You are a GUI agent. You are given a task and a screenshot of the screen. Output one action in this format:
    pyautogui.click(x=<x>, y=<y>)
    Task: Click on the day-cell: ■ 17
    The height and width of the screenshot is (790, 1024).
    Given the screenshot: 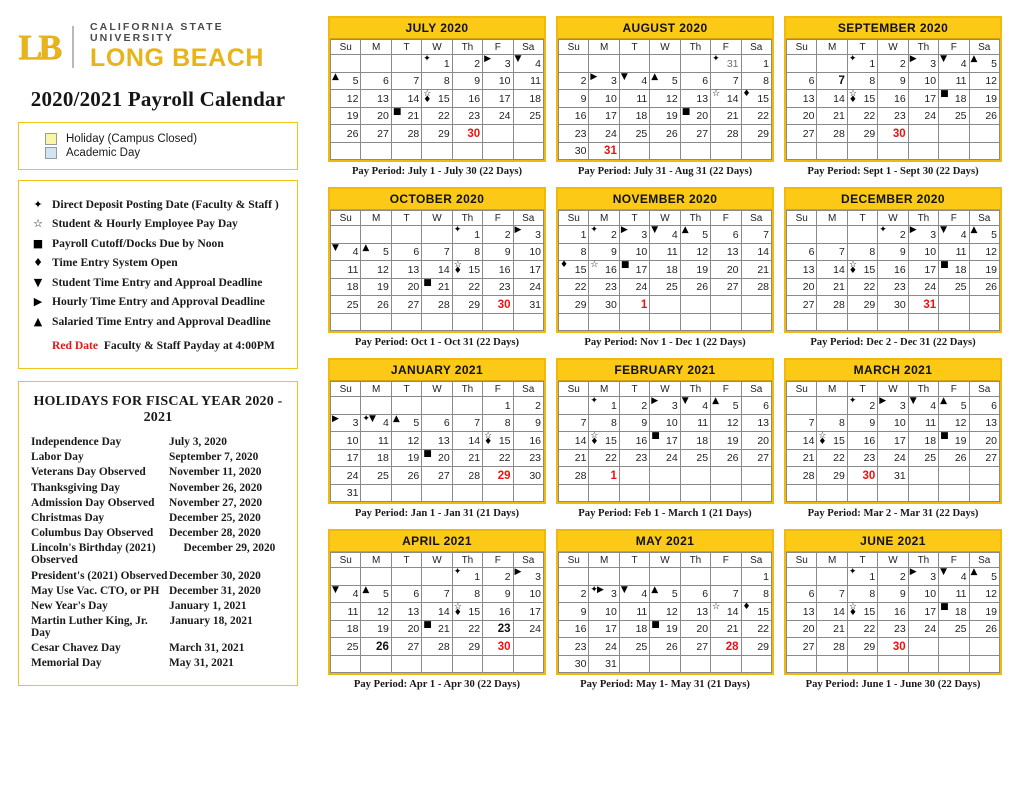 What is the action you would take?
    pyautogui.click(x=634, y=269)
    